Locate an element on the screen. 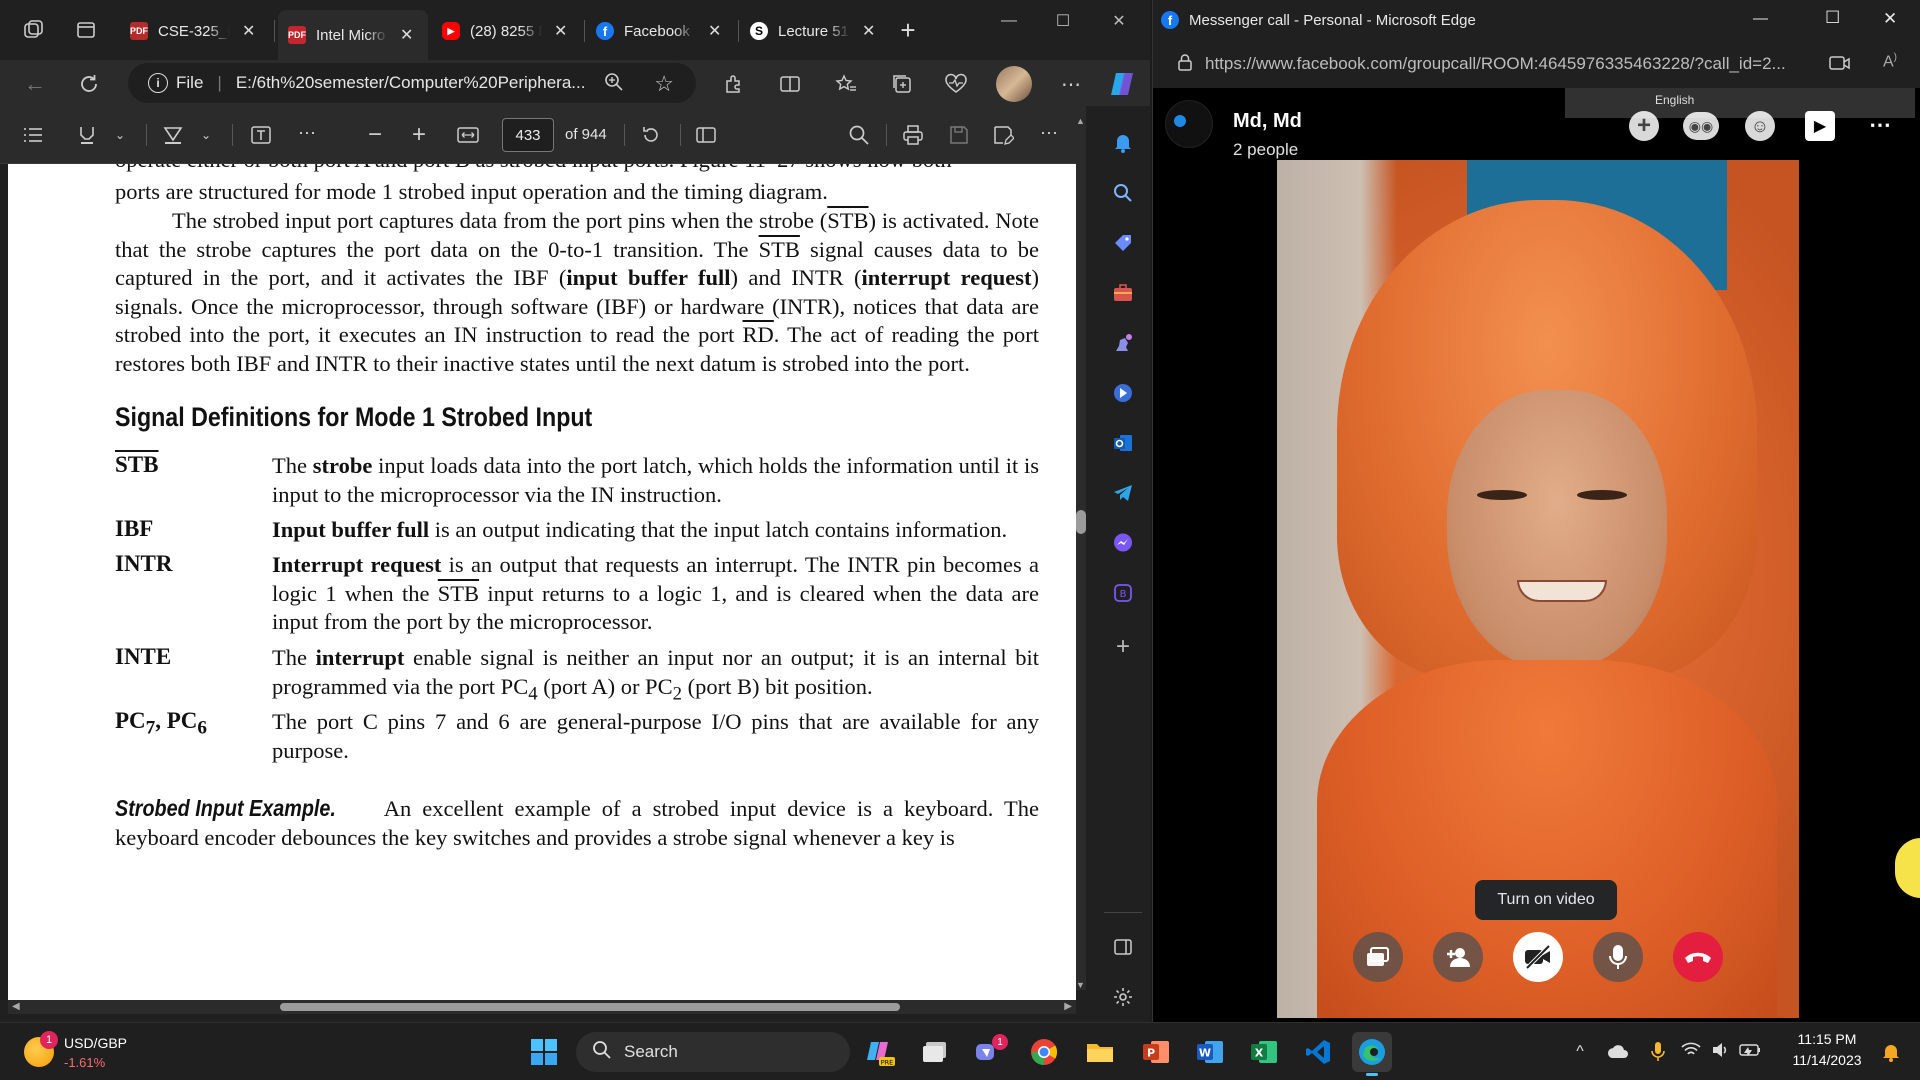  zoom-out-icon: − is located at coordinates (375, 135).